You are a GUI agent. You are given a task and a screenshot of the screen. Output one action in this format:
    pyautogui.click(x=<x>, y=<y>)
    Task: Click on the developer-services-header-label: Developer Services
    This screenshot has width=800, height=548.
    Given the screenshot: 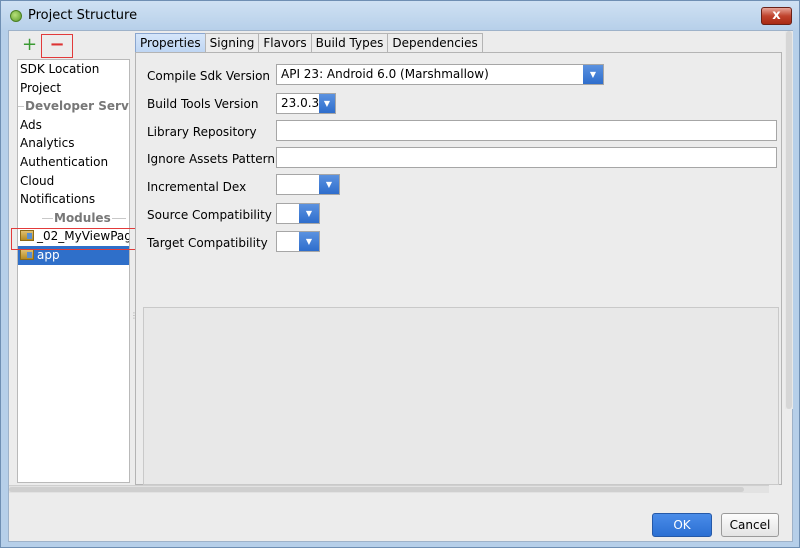 What is the action you would take?
    pyautogui.click(x=76, y=106)
    